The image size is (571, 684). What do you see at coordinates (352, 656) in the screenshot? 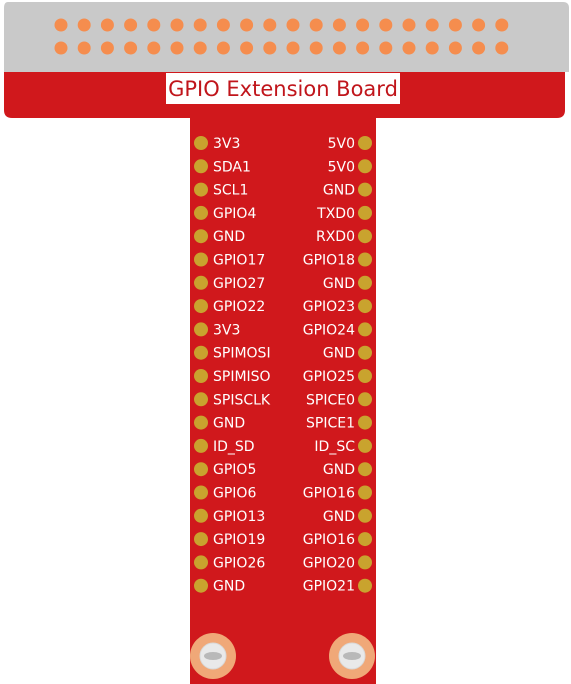
I see `mount-hole-right` at bounding box center [352, 656].